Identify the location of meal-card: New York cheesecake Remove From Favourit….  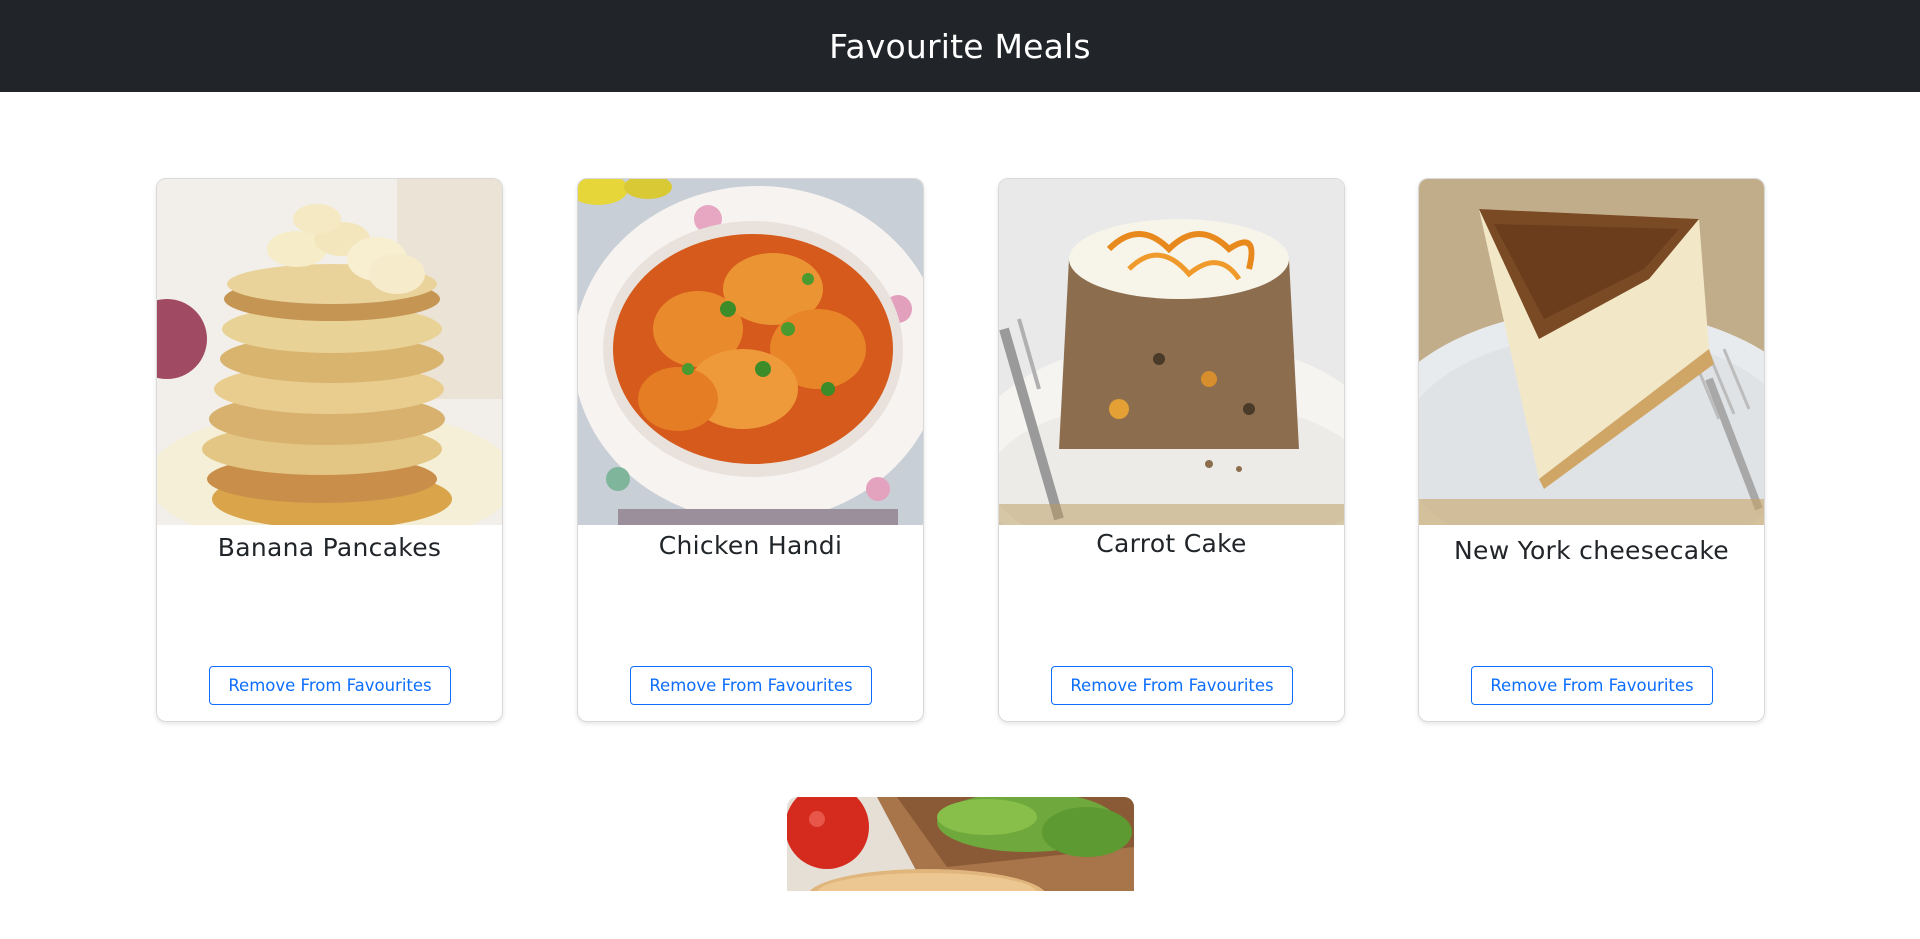
(1591, 450).